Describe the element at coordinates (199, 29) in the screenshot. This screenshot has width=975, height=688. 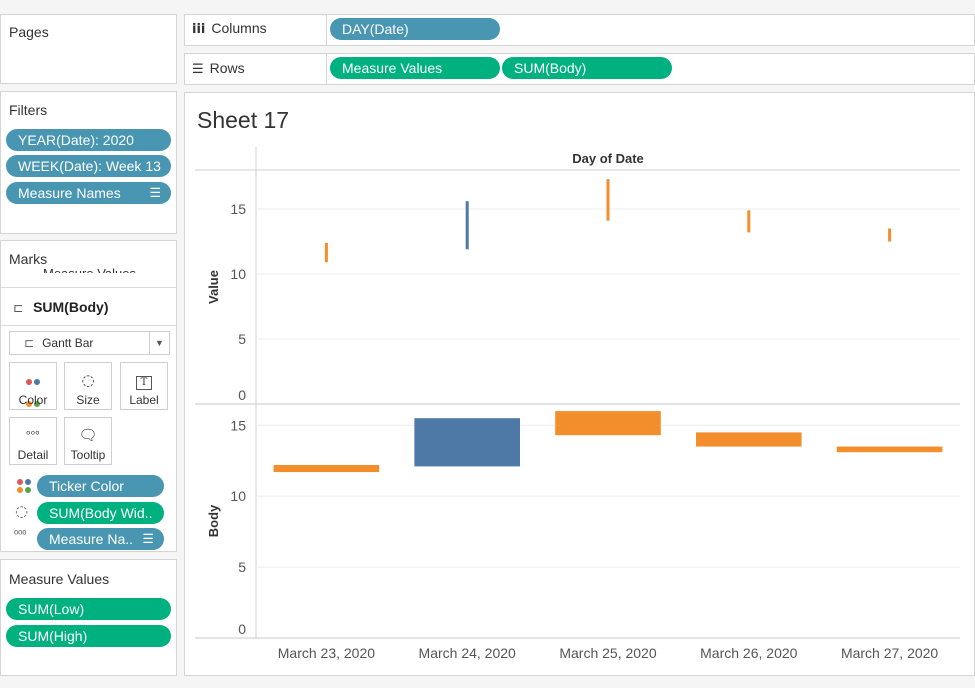
I see `columns-icon: iii` at that location.